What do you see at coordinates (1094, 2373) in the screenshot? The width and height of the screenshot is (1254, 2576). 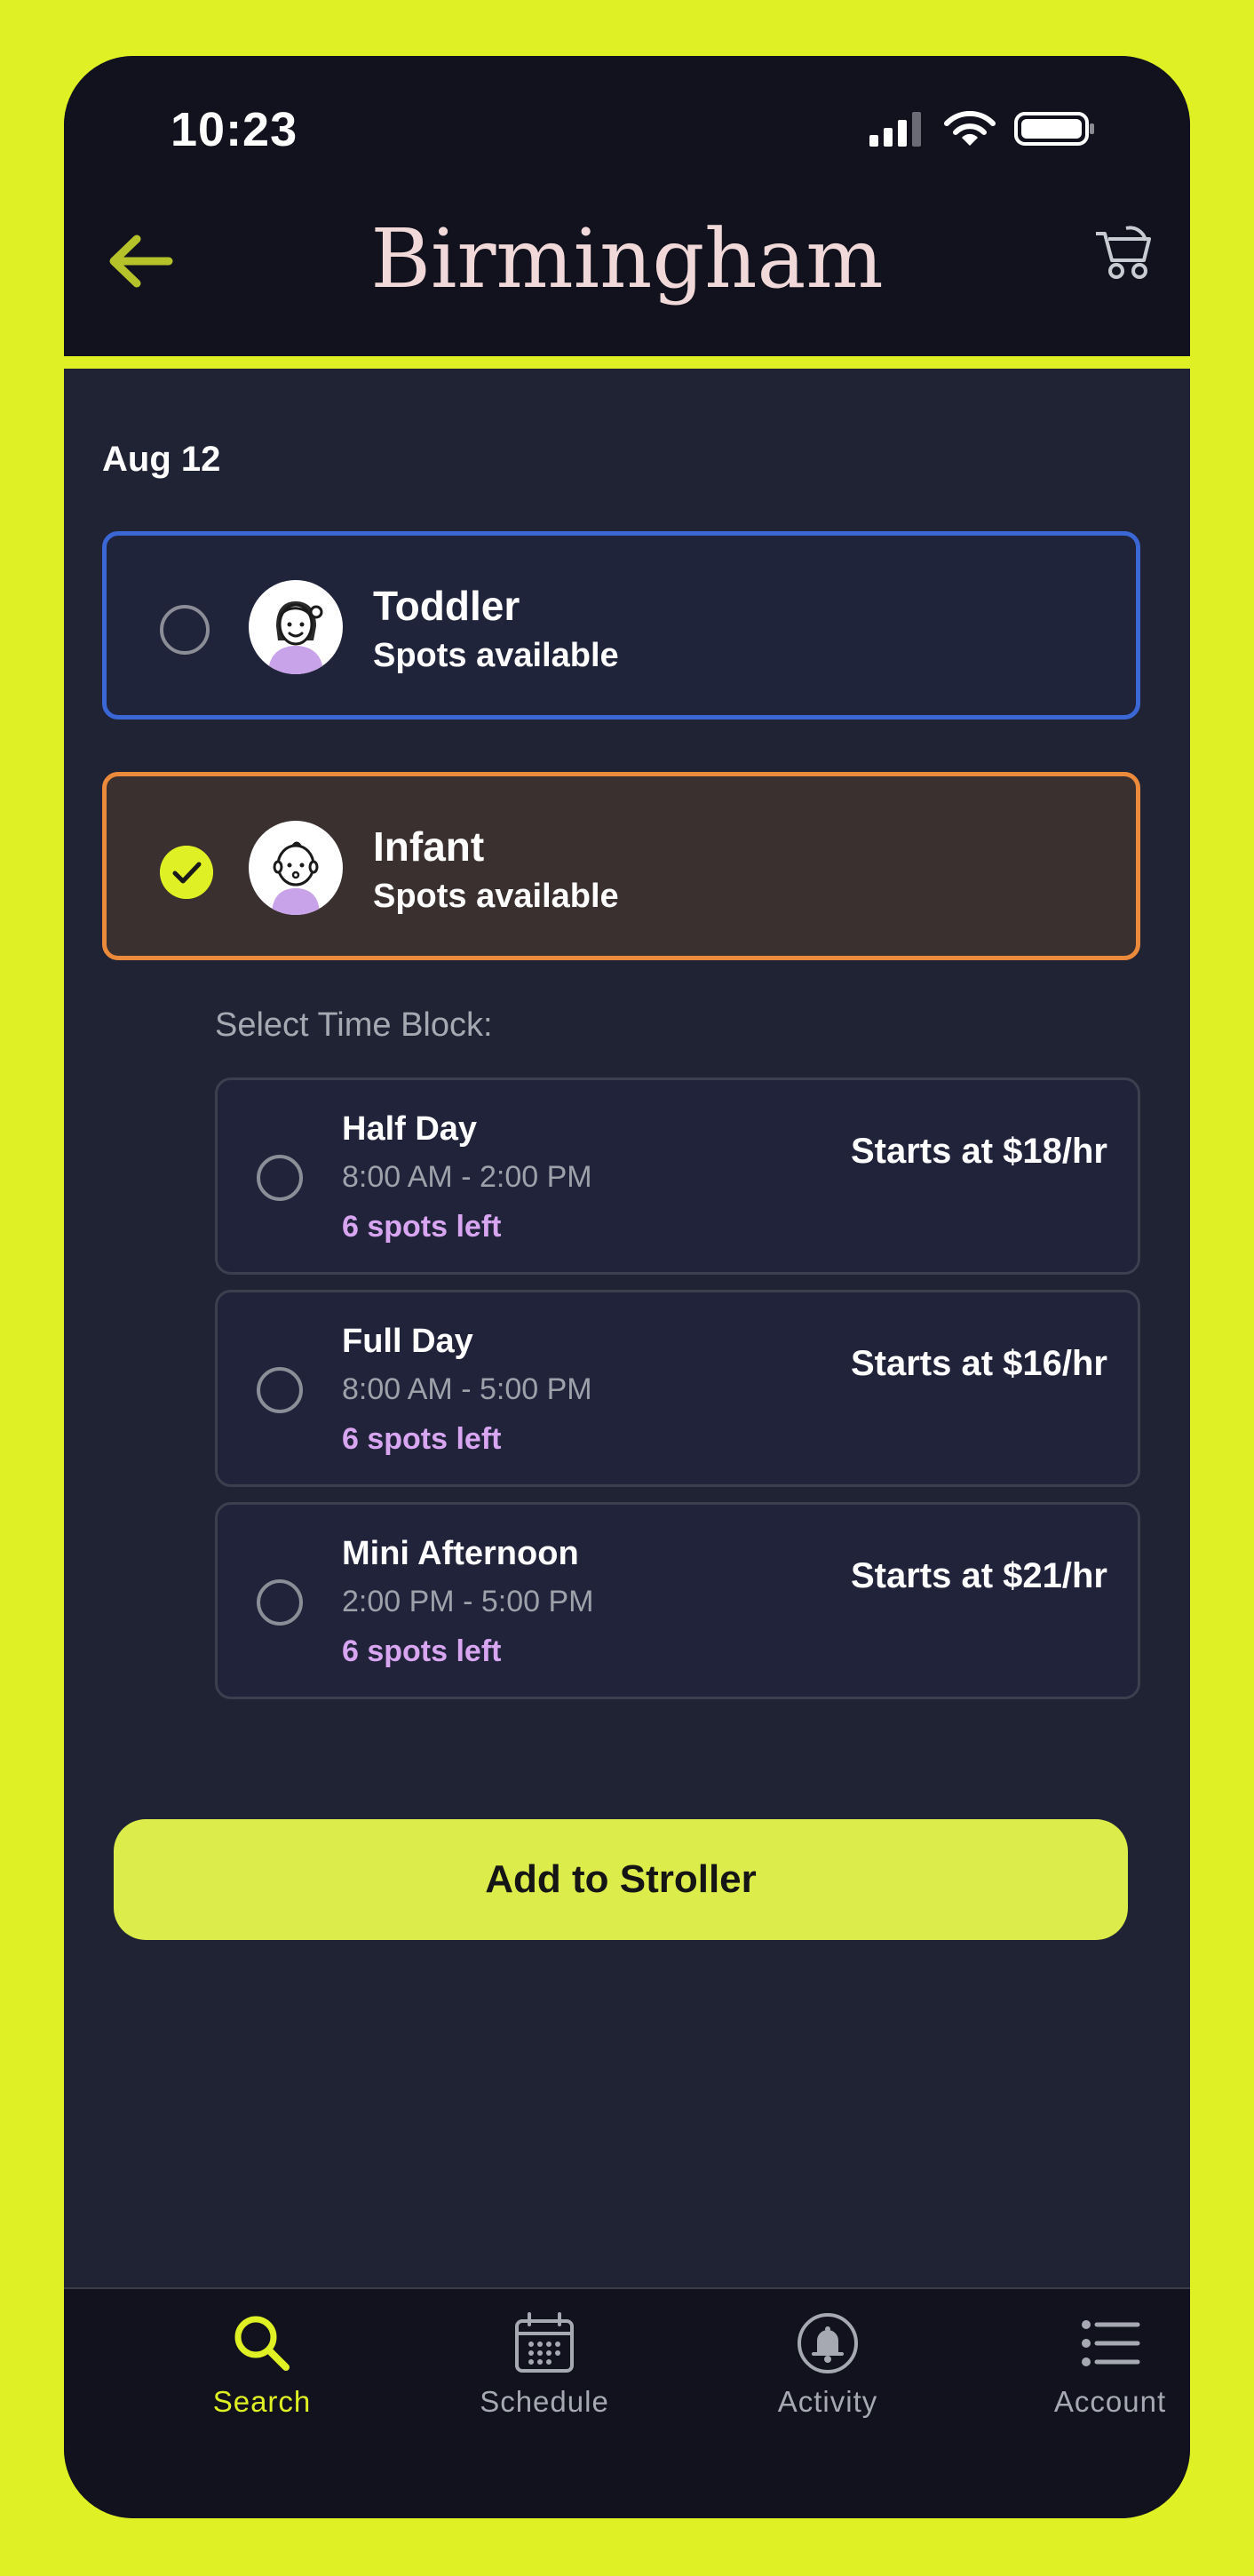 I see `tab-account: Account` at bounding box center [1094, 2373].